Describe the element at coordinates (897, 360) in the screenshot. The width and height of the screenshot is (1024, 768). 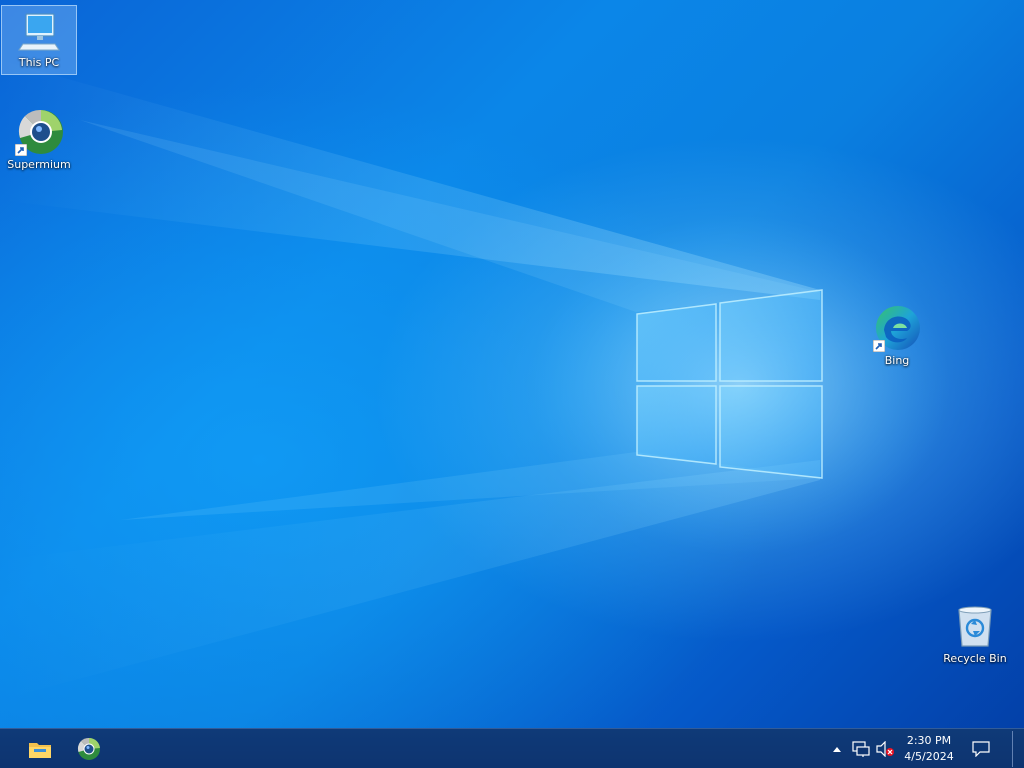
I see `desktop-icon-label: Bing` at that location.